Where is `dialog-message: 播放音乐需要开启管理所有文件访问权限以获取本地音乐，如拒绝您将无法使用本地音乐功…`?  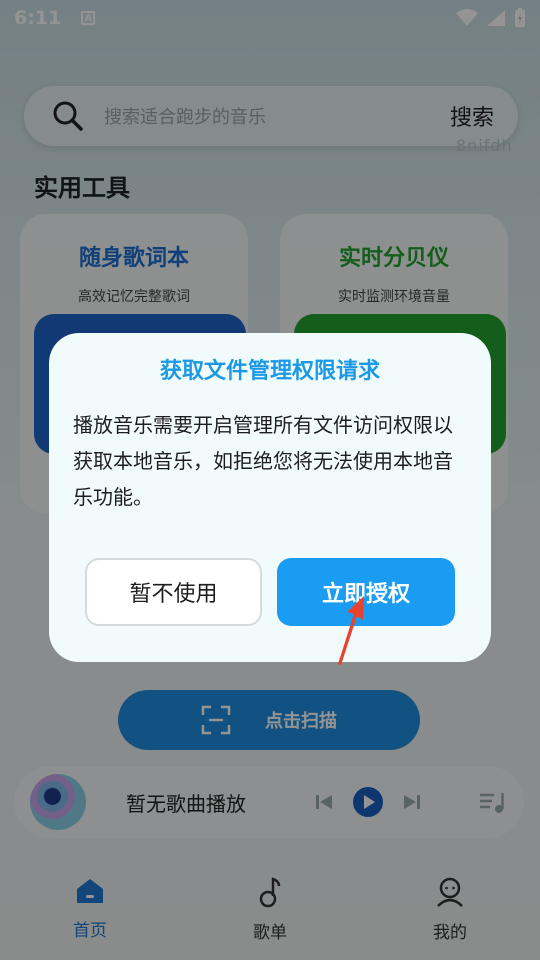
dialog-message: 播放音乐需要开启管理所有文件访问权限以获取本地音乐，如拒绝您将无法使用本地音乐功… is located at coordinates (263, 461).